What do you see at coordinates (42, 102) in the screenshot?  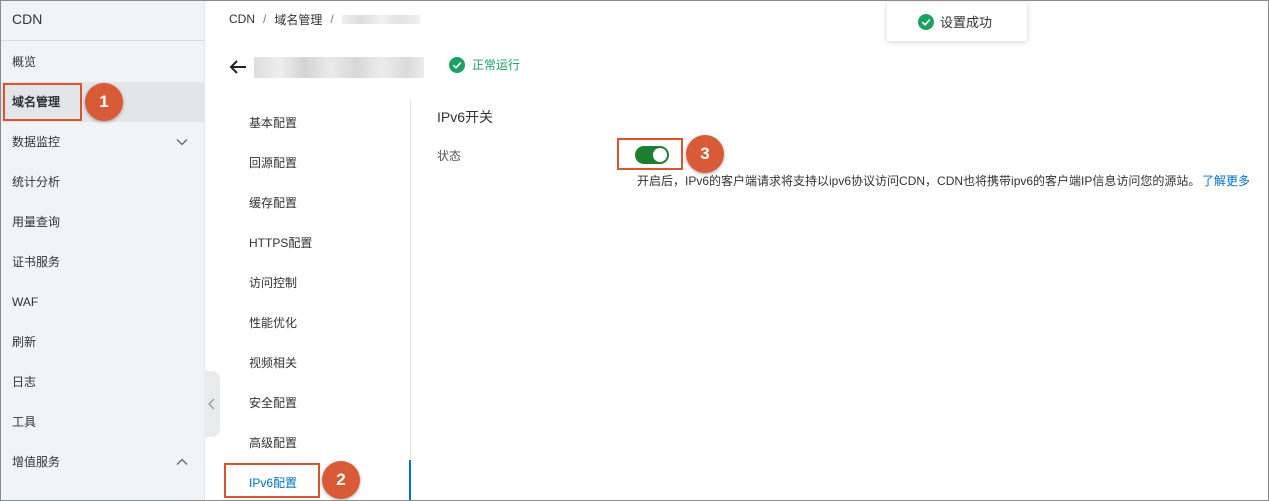 I see `highlight-box-domain-management` at bounding box center [42, 102].